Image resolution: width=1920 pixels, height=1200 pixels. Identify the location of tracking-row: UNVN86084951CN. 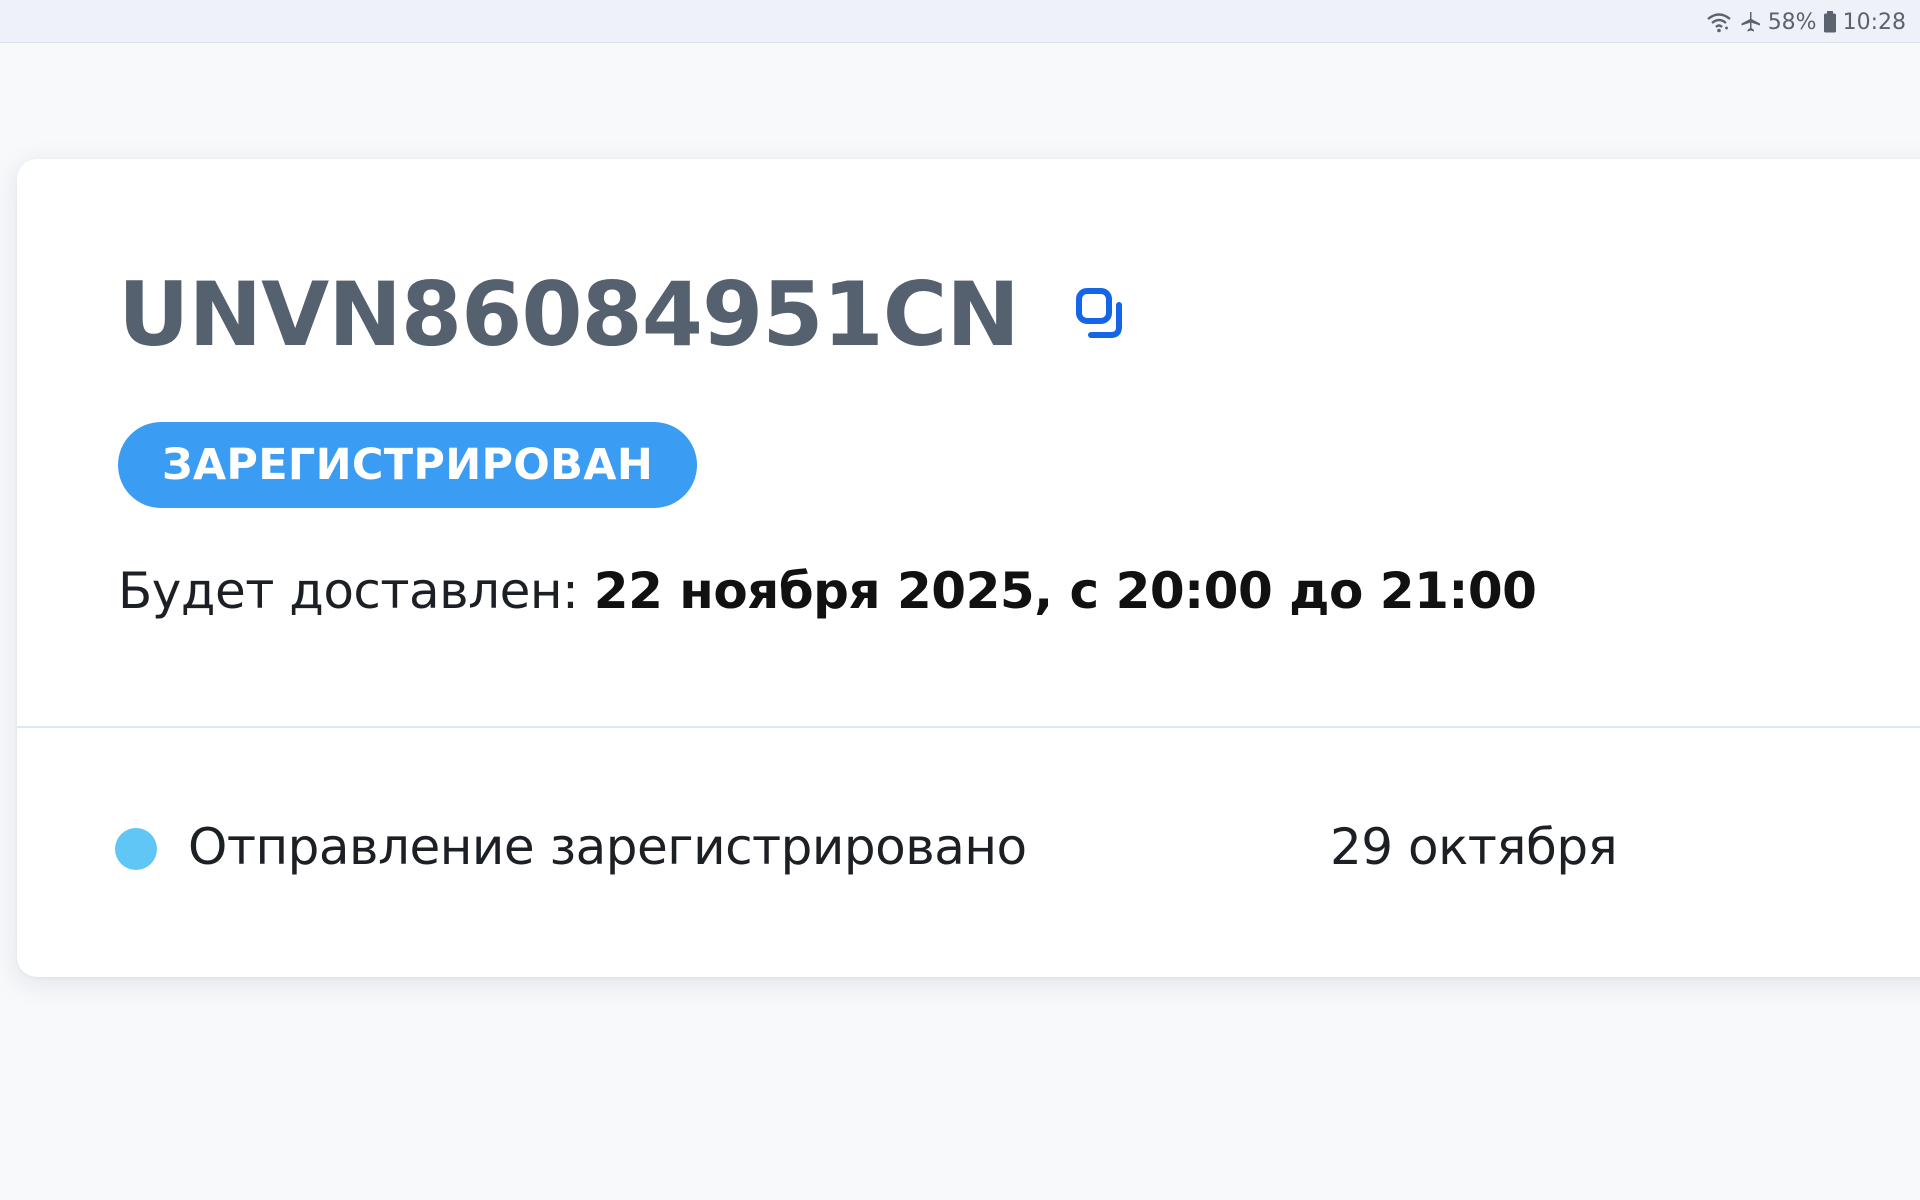
(623, 315).